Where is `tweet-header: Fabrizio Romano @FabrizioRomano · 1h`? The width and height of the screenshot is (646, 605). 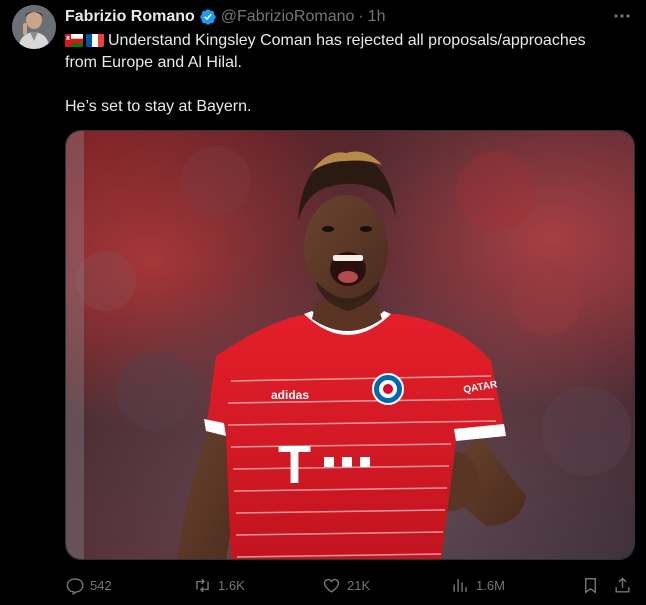 tweet-header: Fabrizio Romano @FabrizioRomano · 1h is located at coordinates (225, 17).